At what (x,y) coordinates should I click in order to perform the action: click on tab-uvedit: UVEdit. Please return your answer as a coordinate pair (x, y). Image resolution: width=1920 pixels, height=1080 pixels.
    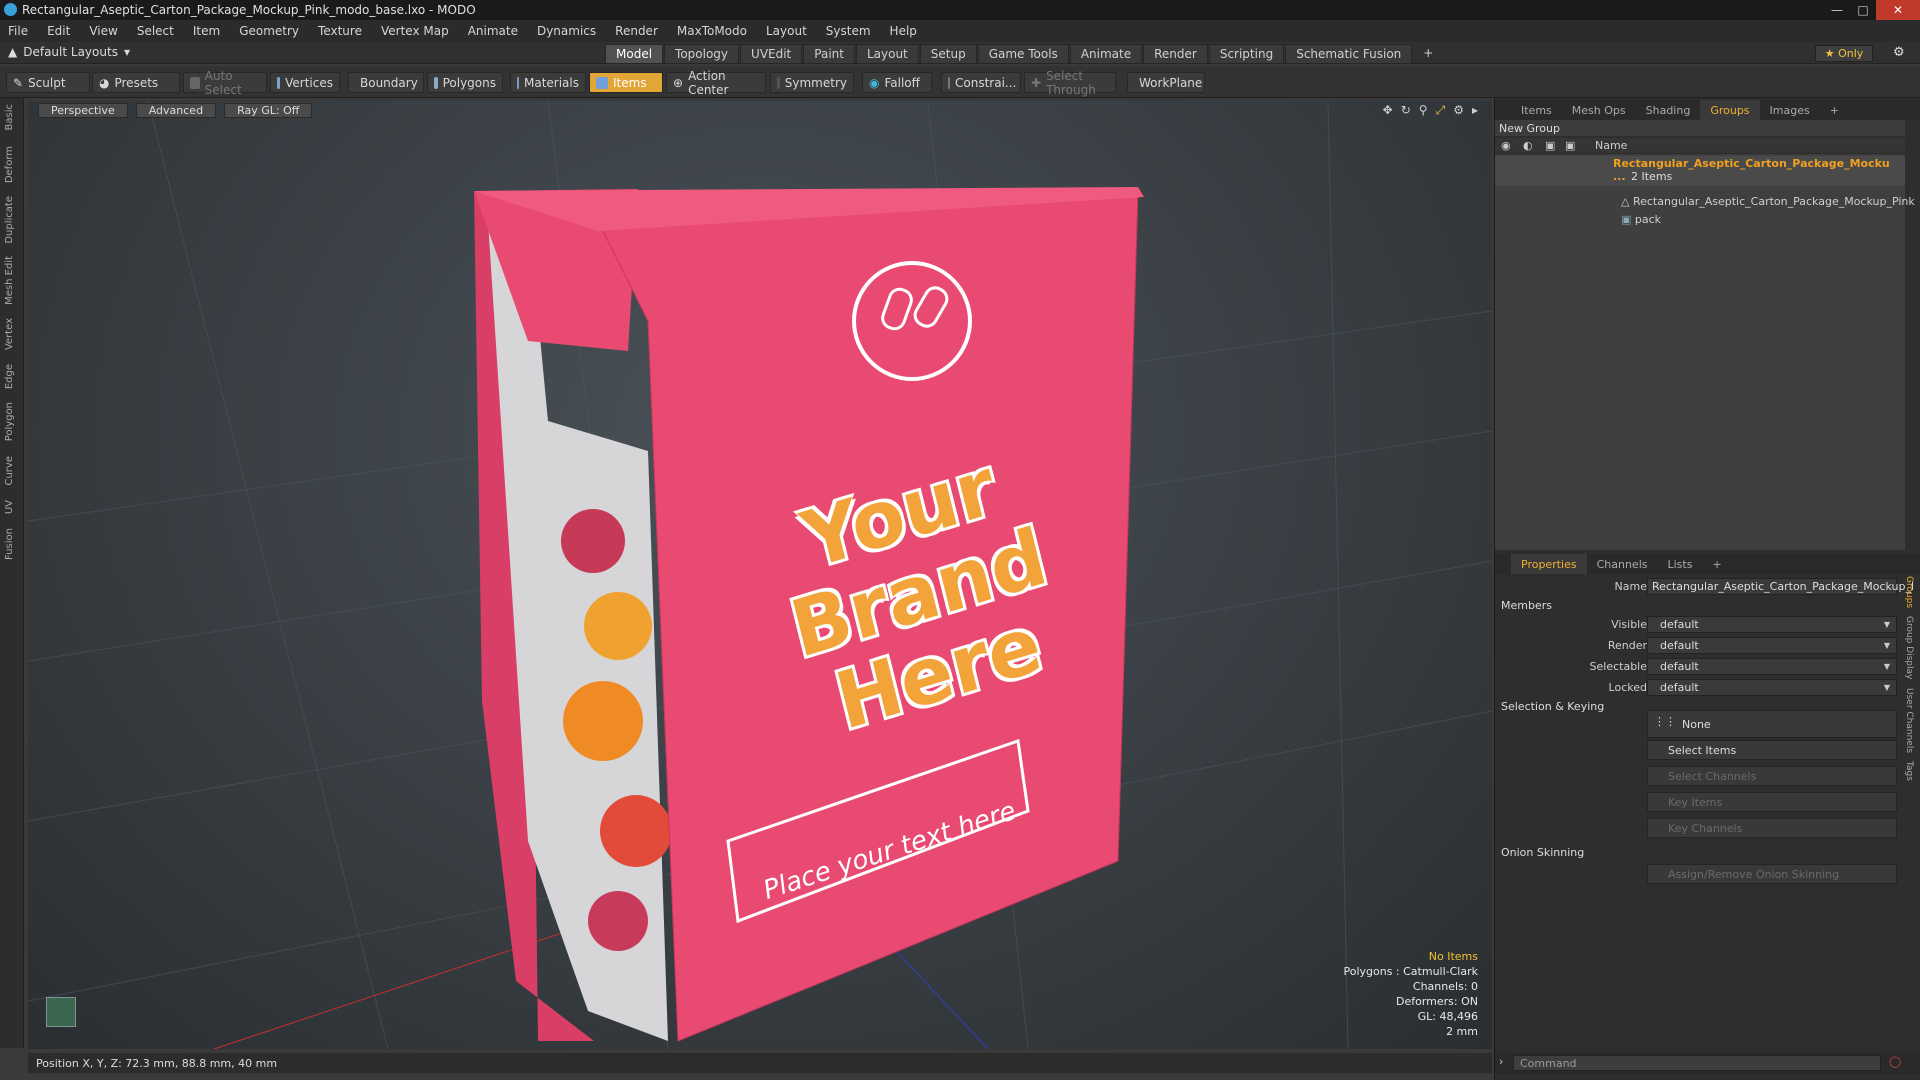
    Looking at the image, I should click on (771, 54).